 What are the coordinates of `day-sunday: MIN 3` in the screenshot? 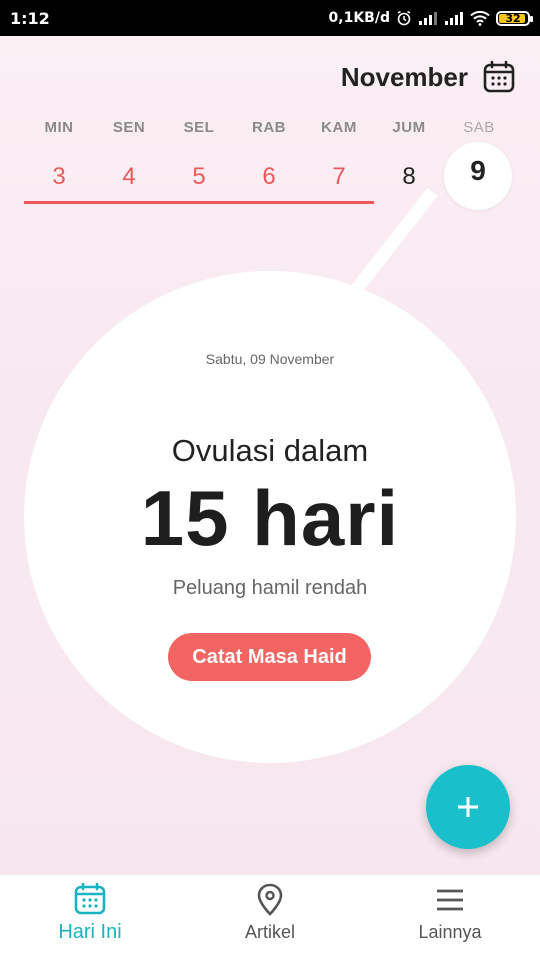 It's located at (59, 154).